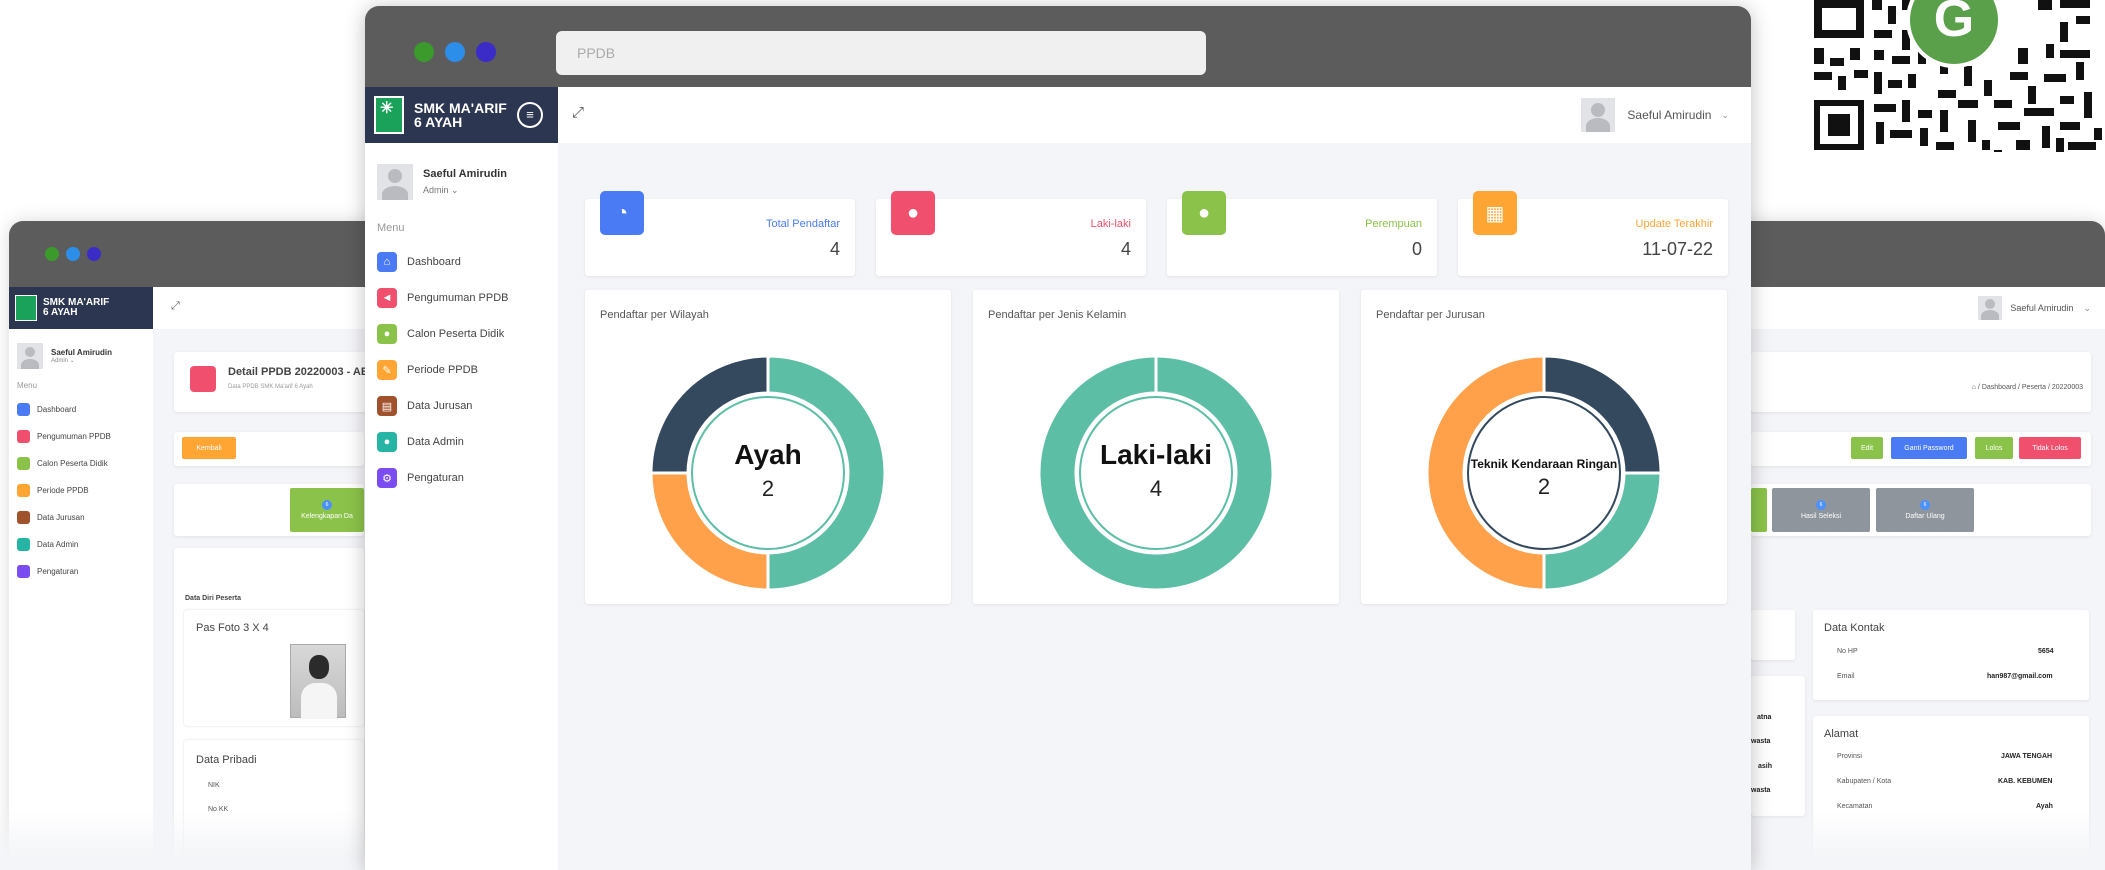 The image size is (2105, 870). I want to click on topbar: ⤢ Saeful Amirudin ⌄, so click(1154, 115).